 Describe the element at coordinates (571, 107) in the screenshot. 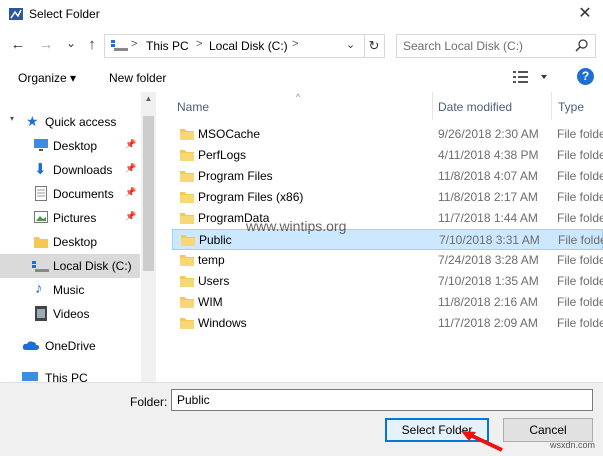

I see `column-header-type: Type` at that location.